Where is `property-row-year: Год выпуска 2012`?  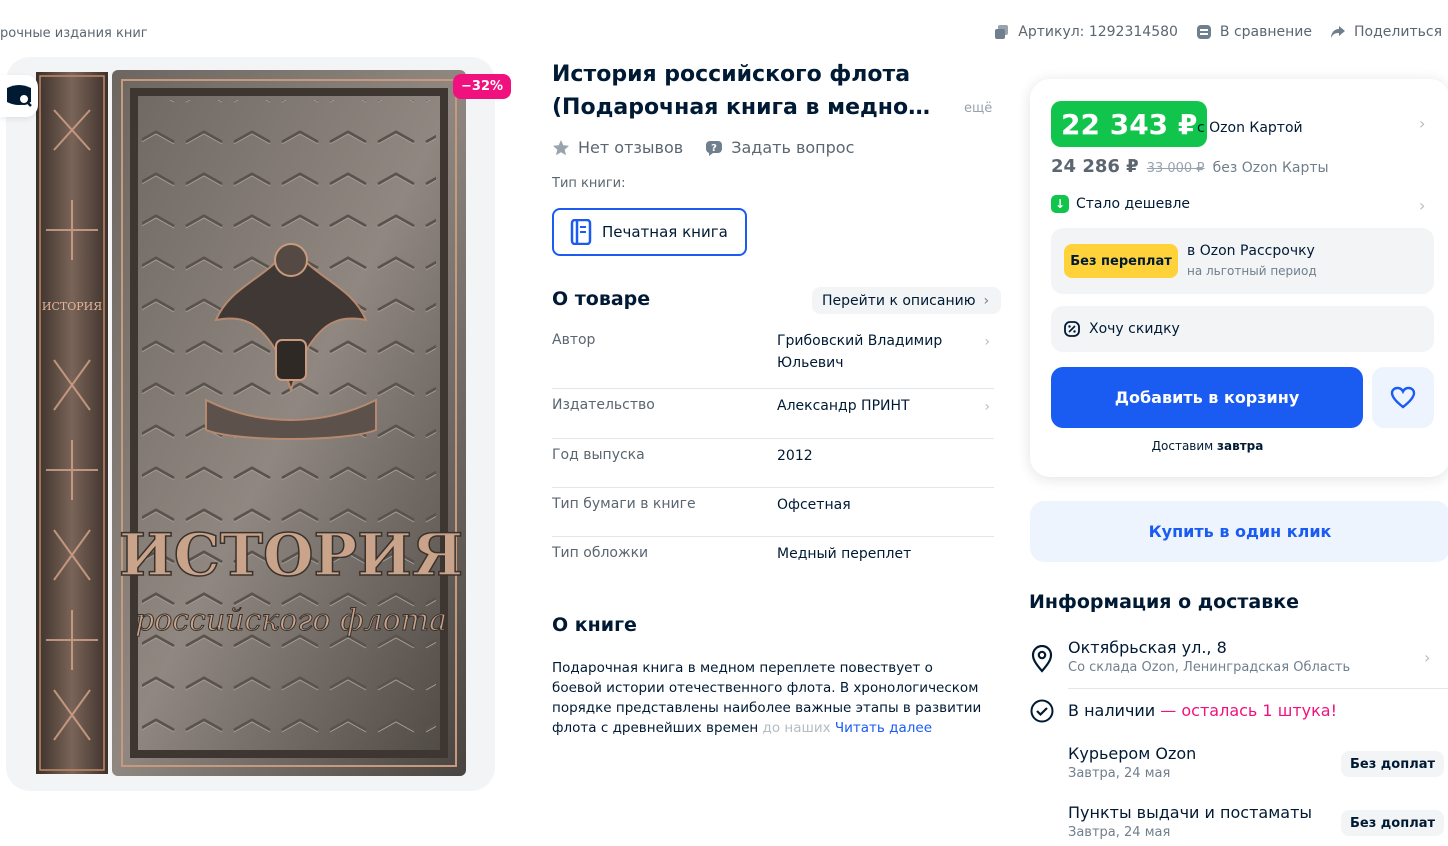 property-row-year: Год выпуска 2012 is located at coordinates (773, 463).